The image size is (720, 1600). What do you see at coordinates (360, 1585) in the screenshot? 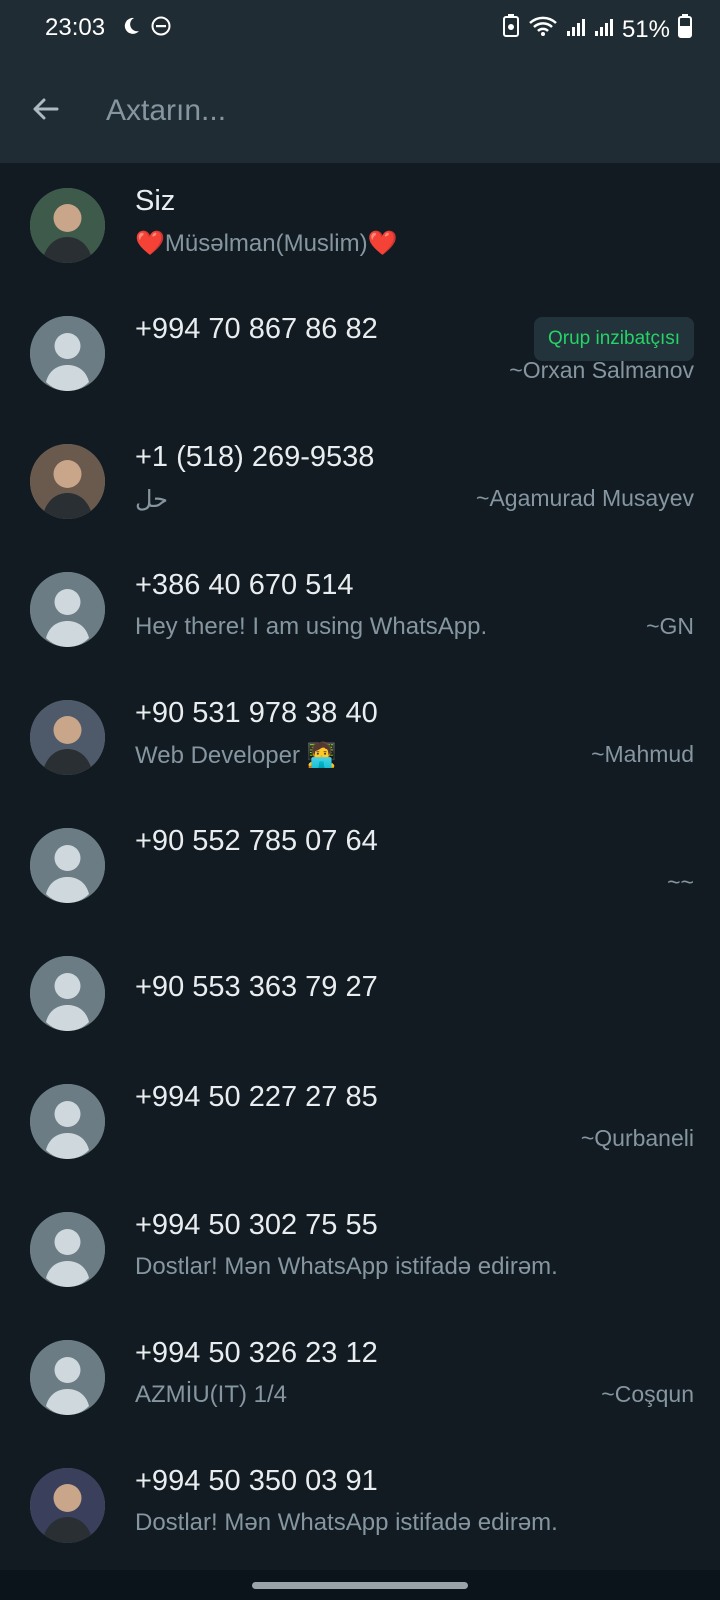
I see `home-indicator` at bounding box center [360, 1585].